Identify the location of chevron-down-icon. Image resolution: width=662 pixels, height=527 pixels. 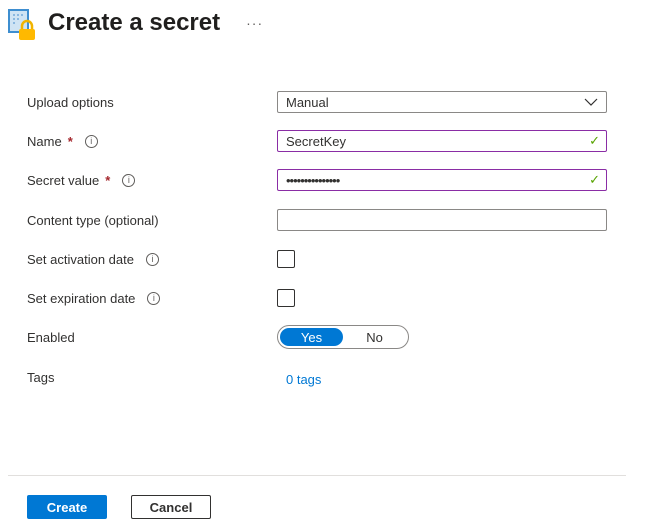
(591, 102).